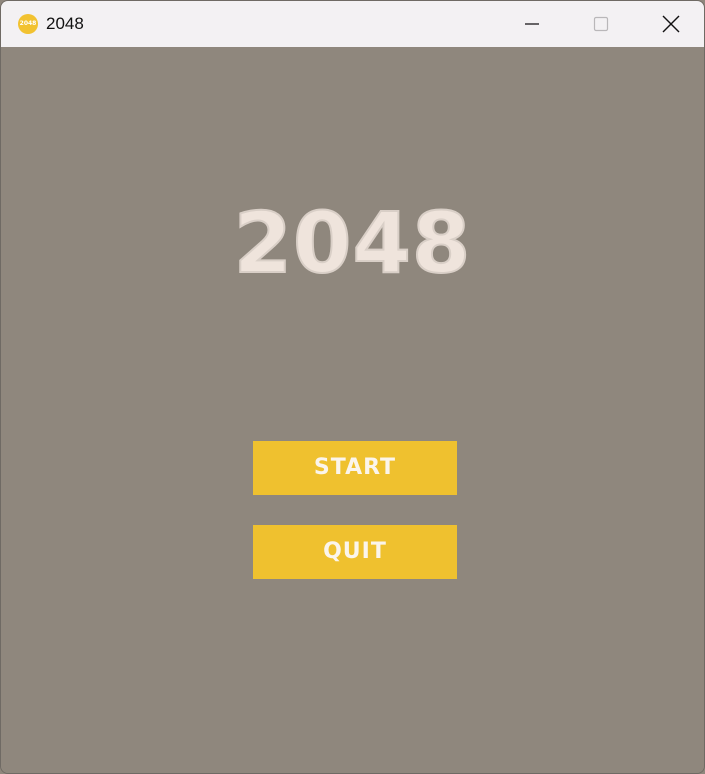 This screenshot has height=774, width=705. Describe the element at coordinates (352, 243) in the screenshot. I see `game-title: 2048` at that location.